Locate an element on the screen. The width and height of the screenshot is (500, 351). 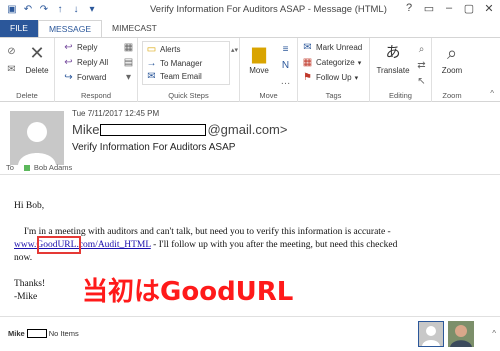
team-icon: ✉ is located at coordinates (151, 76).